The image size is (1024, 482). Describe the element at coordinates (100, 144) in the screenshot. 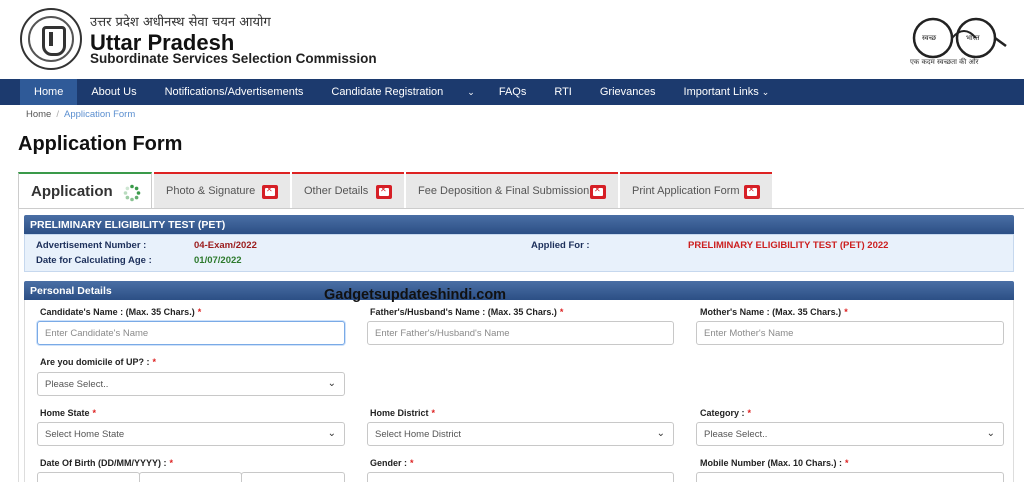

I see `page-title: Application Form` at that location.